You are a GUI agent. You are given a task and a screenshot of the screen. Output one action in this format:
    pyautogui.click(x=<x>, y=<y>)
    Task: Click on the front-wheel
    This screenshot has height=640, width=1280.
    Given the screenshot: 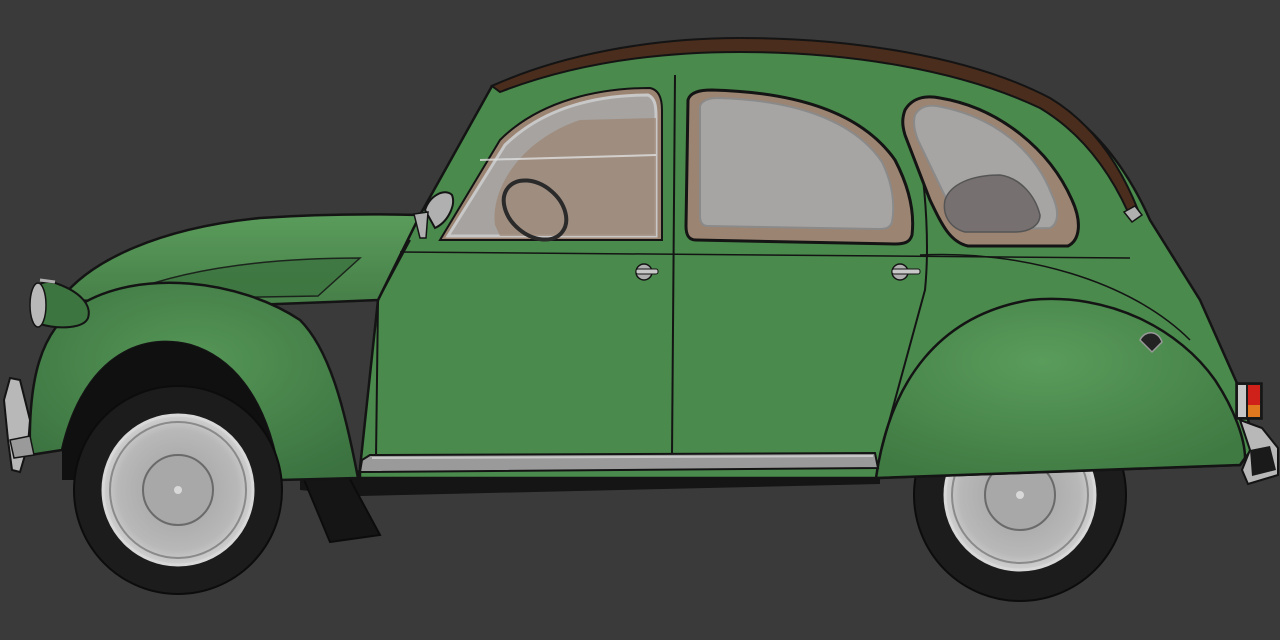 What is the action you would take?
    pyautogui.click(x=178, y=490)
    